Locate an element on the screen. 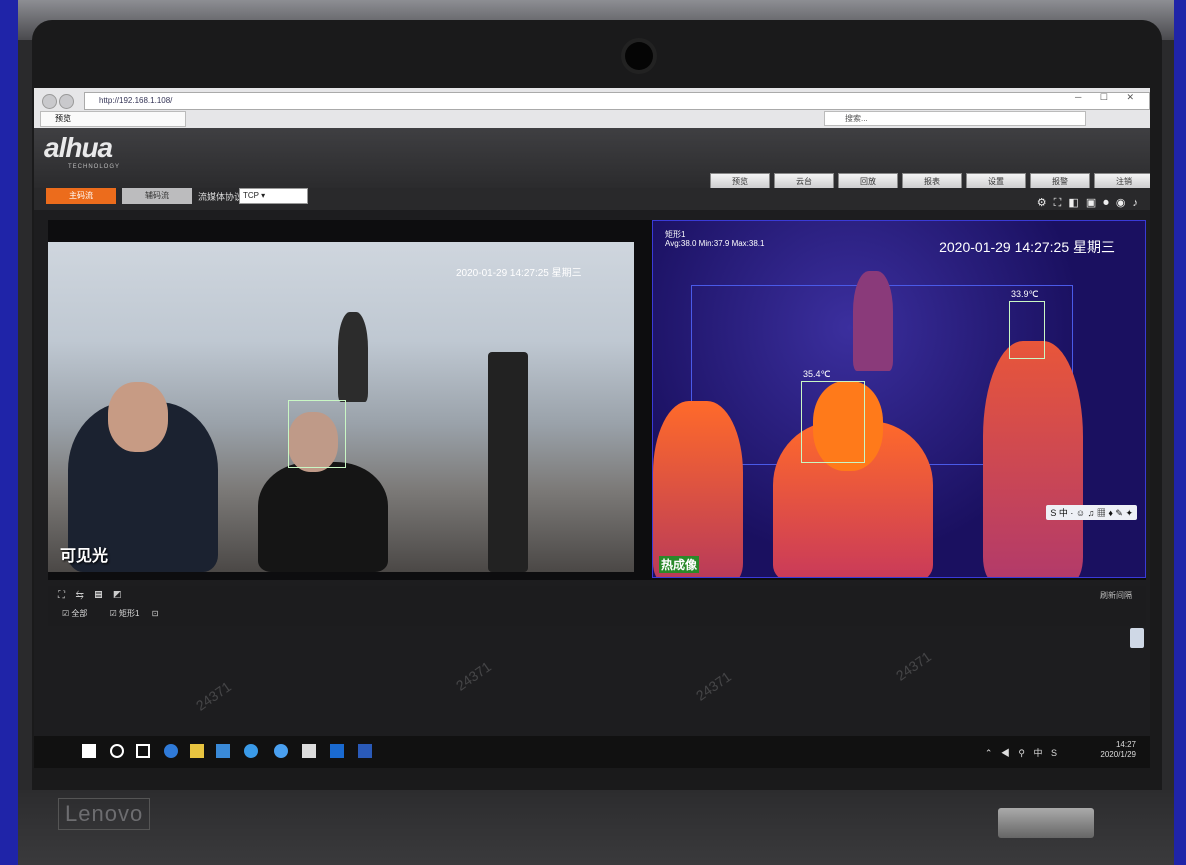 The image size is (1186, 865). browser-toolbar: http://192.168.1.108/ 预览 搜索... ─ ☐ ✕ is located at coordinates (592, 108).